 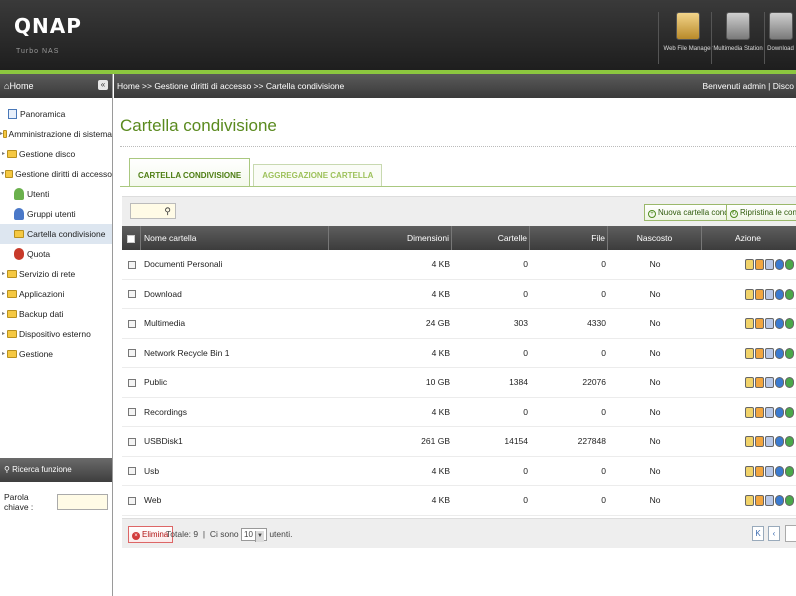 What do you see at coordinates (459, 442) in the screenshot?
I see `table-row: USBDisk1 261 GB 14154 227848 No` at bounding box center [459, 442].